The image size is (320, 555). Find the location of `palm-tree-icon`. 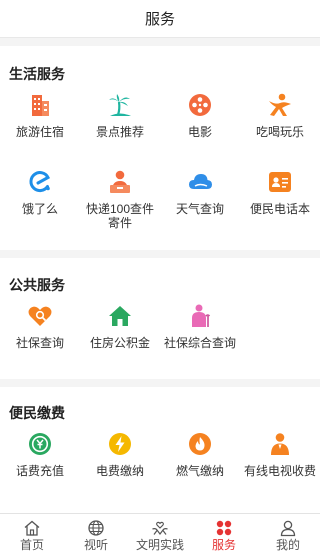

palm-tree-icon is located at coordinates (120, 105).